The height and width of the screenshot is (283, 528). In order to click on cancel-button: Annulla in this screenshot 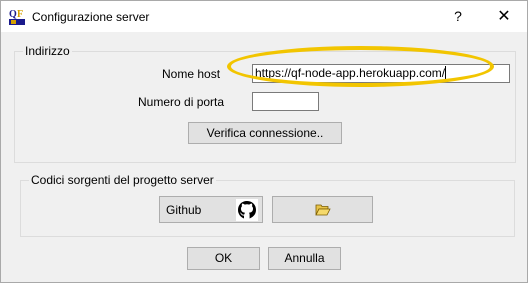, I will do `click(304, 258)`.